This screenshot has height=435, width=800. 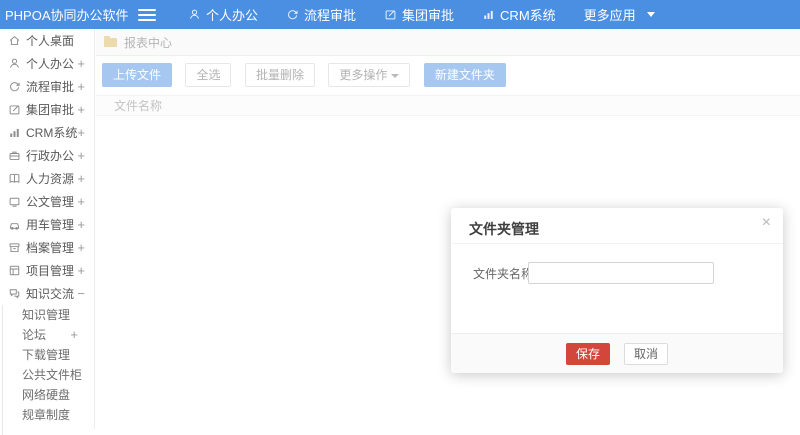 I want to click on car-icon, so click(x=14, y=224).